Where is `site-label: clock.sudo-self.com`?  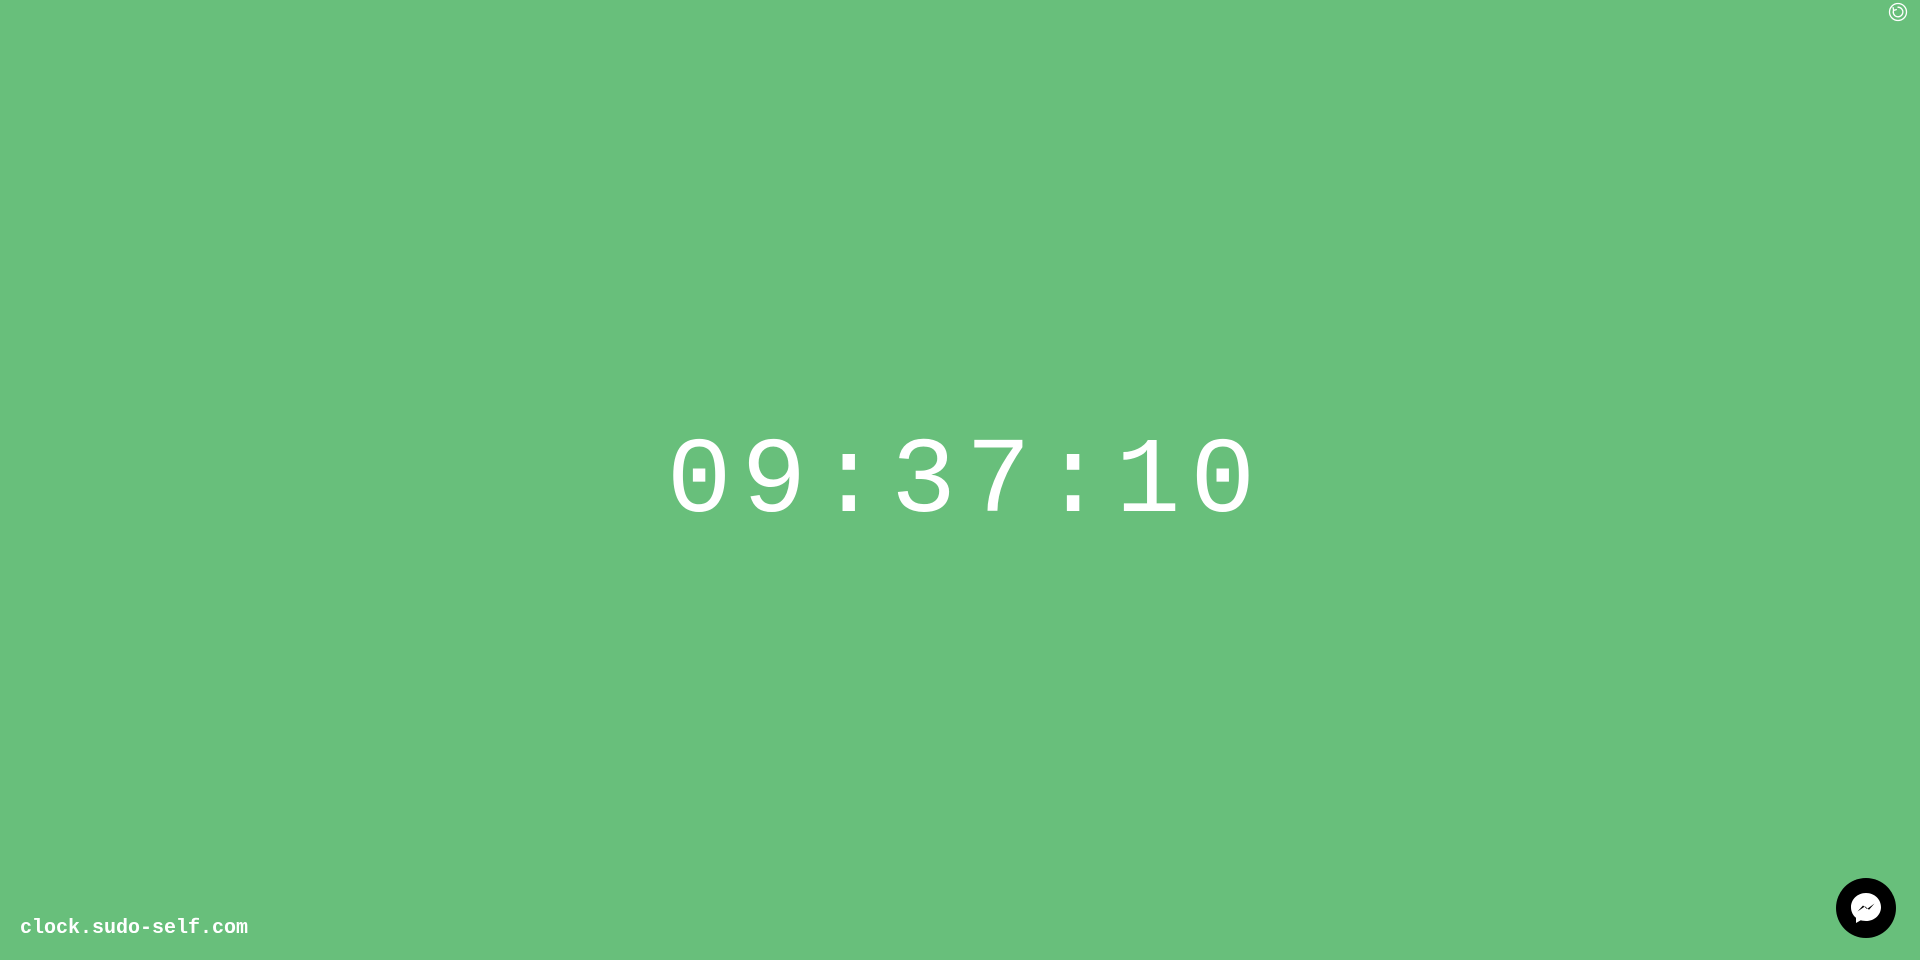
site-label: clock.sudo-self.com is located at coordinates (134, 928).